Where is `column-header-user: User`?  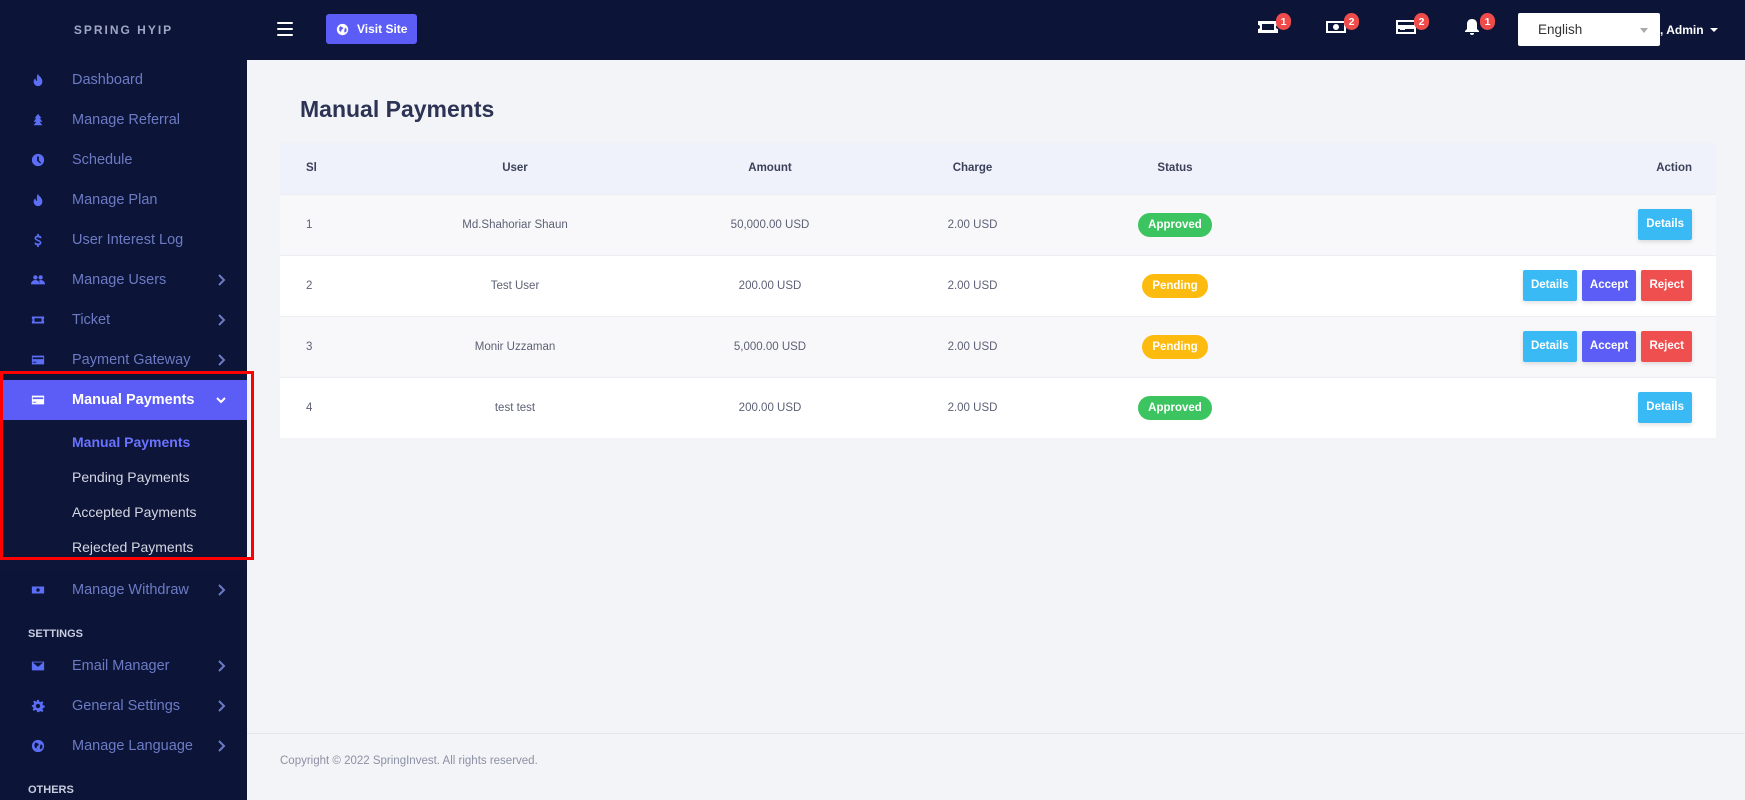
column-header-user: User is located at coordinates (515, 168).